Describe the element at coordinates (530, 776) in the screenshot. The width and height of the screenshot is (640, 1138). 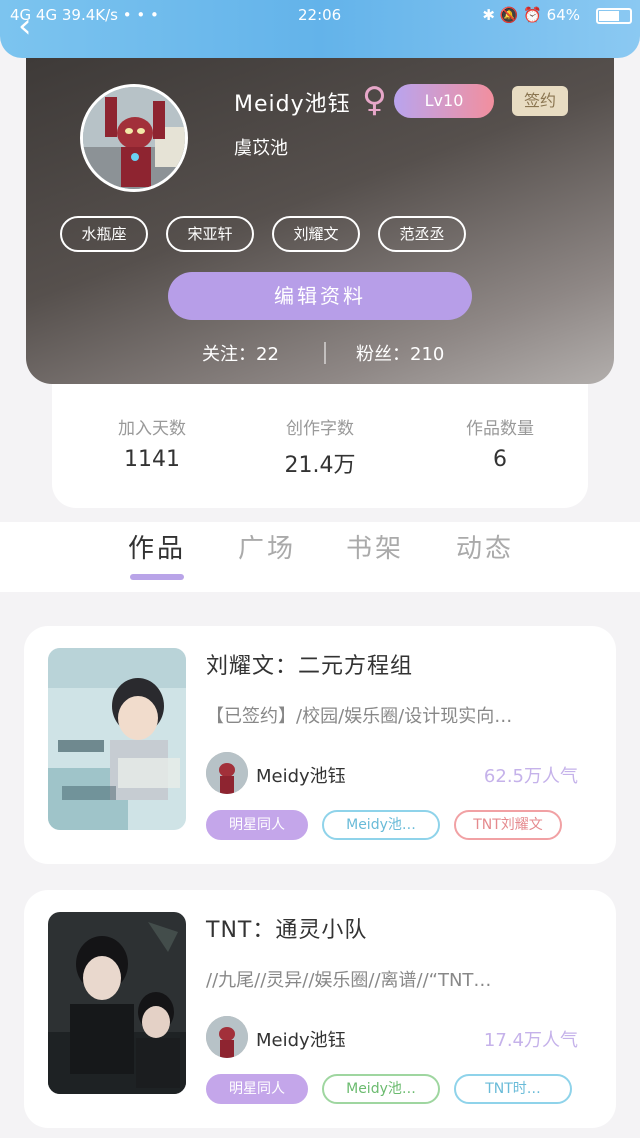
I see `popularity-count: 62.5万人气` at that location.